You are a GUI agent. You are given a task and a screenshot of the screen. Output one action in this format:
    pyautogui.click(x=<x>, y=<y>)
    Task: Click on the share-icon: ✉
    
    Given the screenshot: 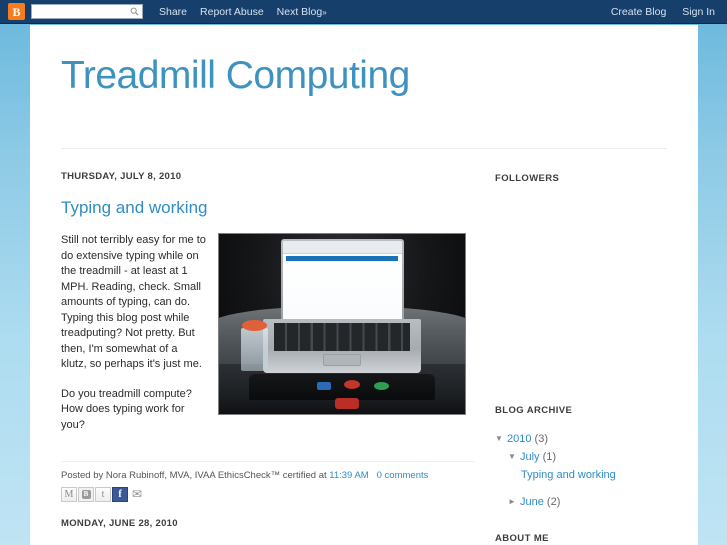 What is the action you would take?
    pyautogui.click(x=137, y=494)
    